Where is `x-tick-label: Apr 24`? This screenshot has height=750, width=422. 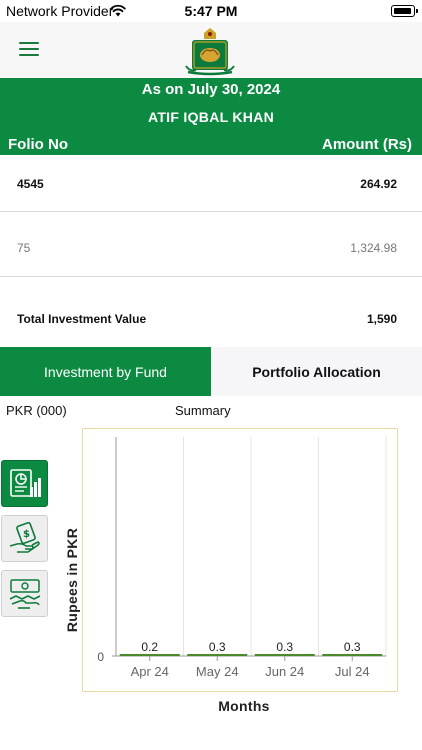
x-tick-label: Apr 24 is located at coordinates (150, 671).